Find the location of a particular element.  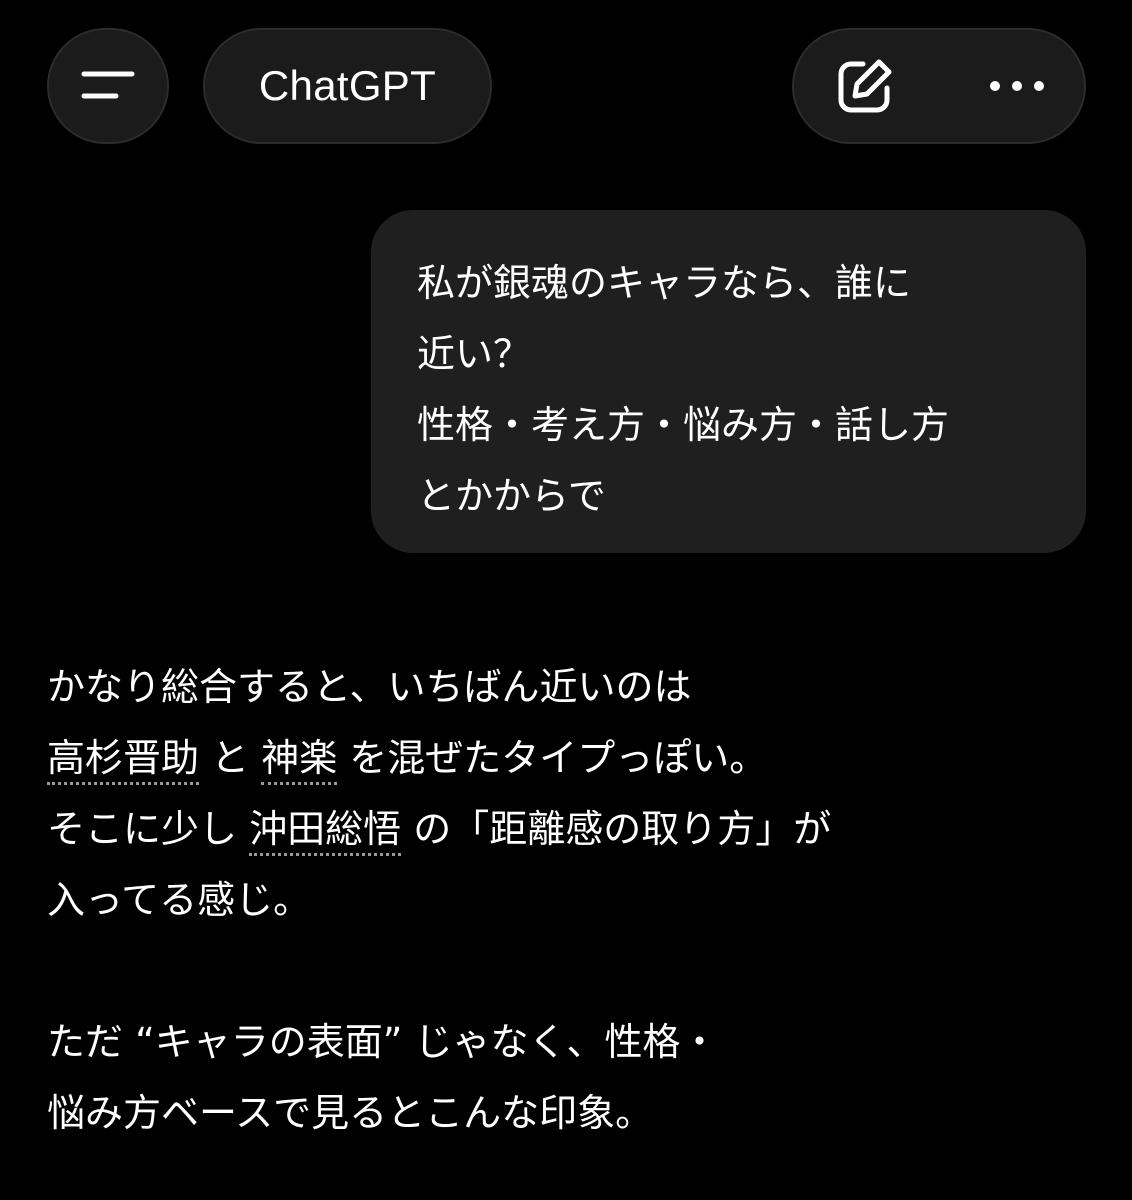

user-message-line: 性格・考え方・悩み方・話し方 is located at coordinates (683, 425).